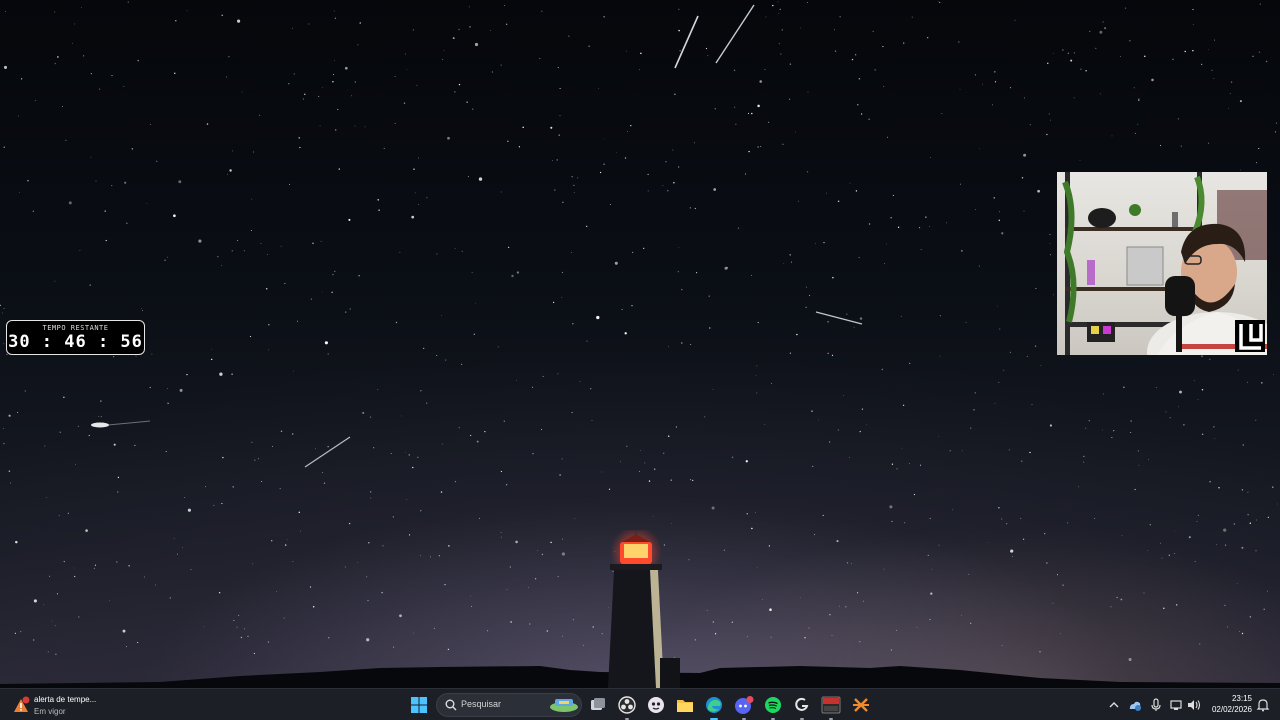 This screenshot has height=720, width=1280. What do you see at coordinates (564, 705) in the screenshot?
I see `search-highlight-icon` at bounding box center [564, 705].